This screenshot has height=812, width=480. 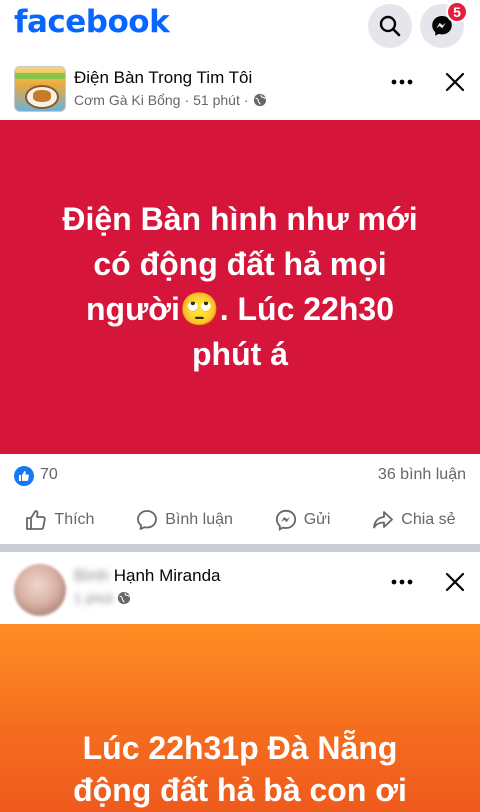 I want to click on reaction-count: 70, so click(x=49, y=475).